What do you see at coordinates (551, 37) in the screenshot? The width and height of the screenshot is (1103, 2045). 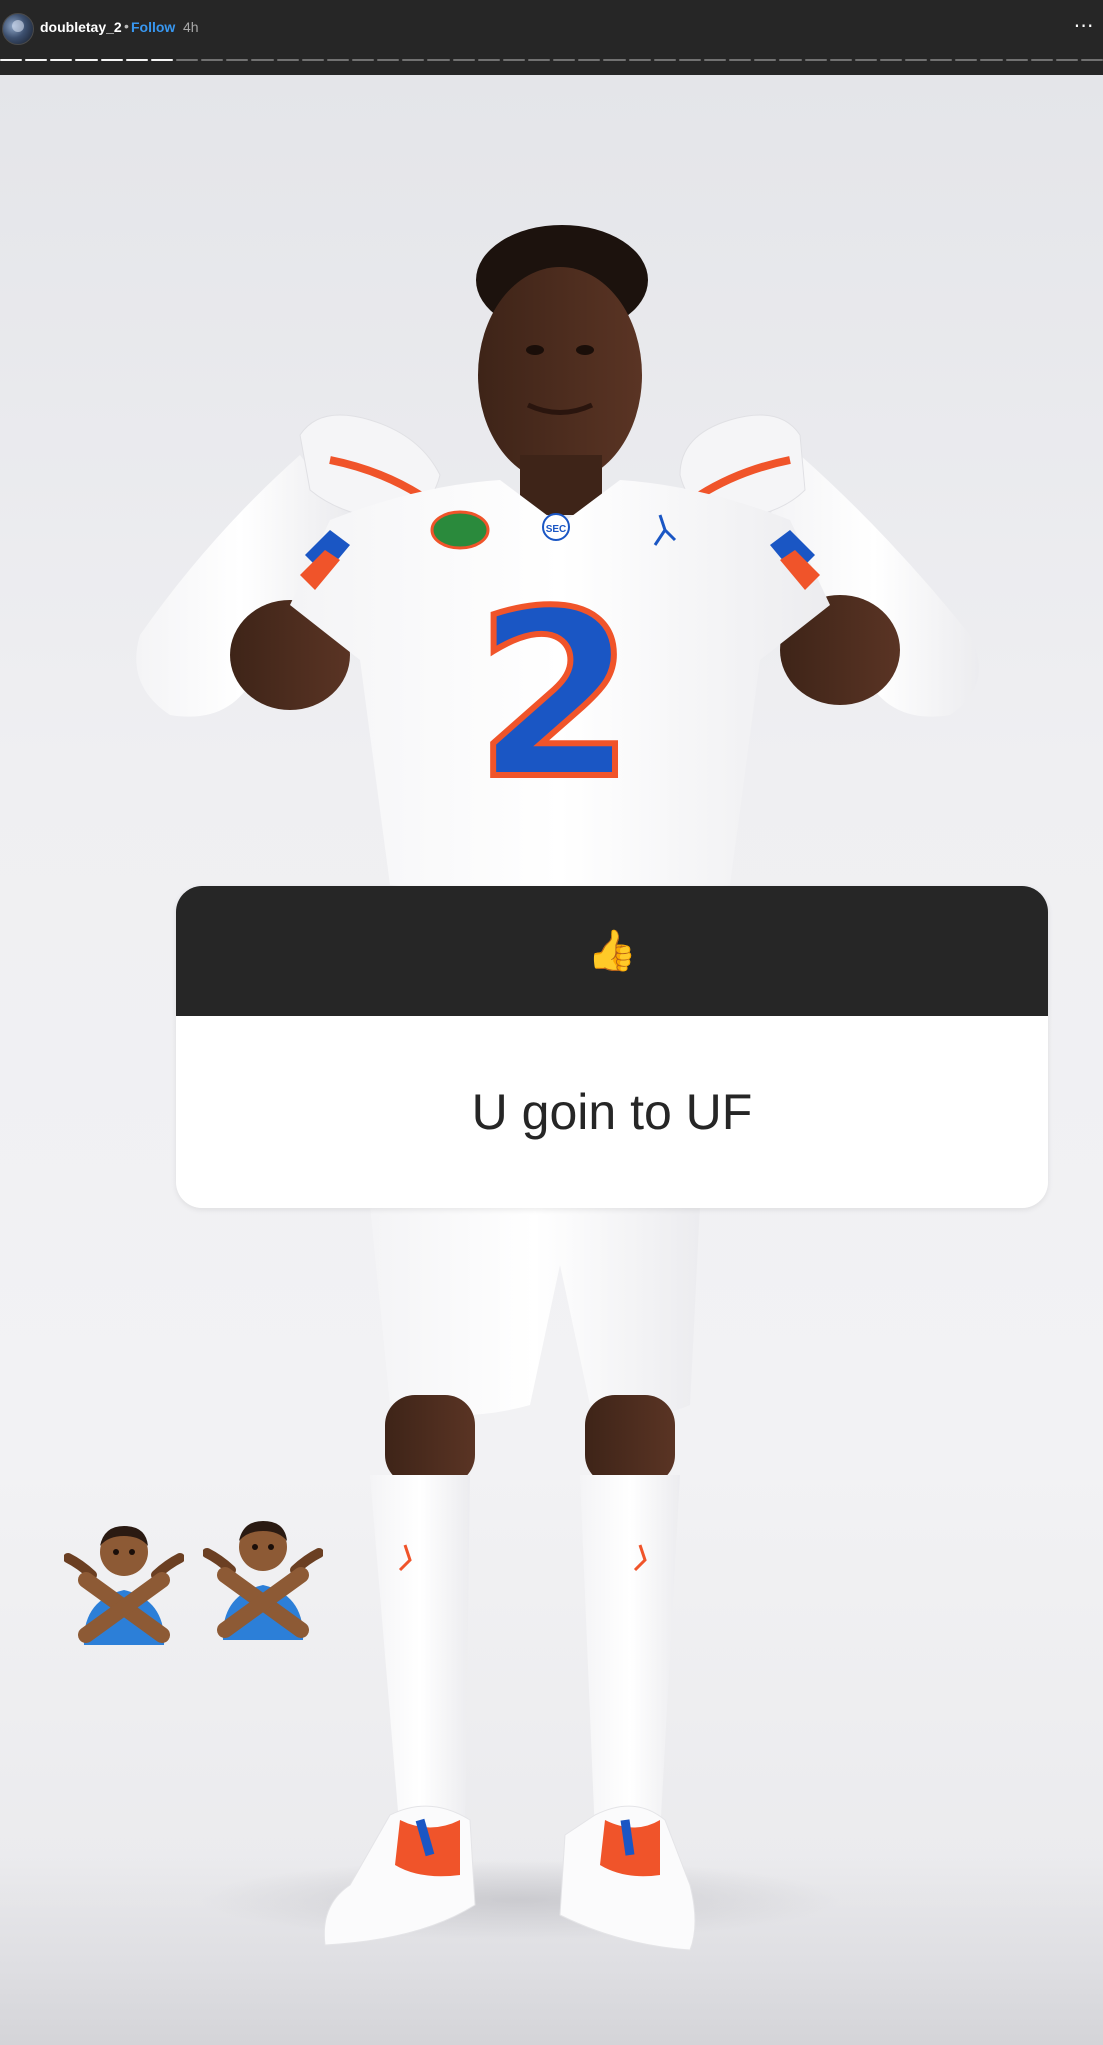 I see `story-header: doubletay_2 • Follow 4h ⋯` at bounding box center [551, 37].